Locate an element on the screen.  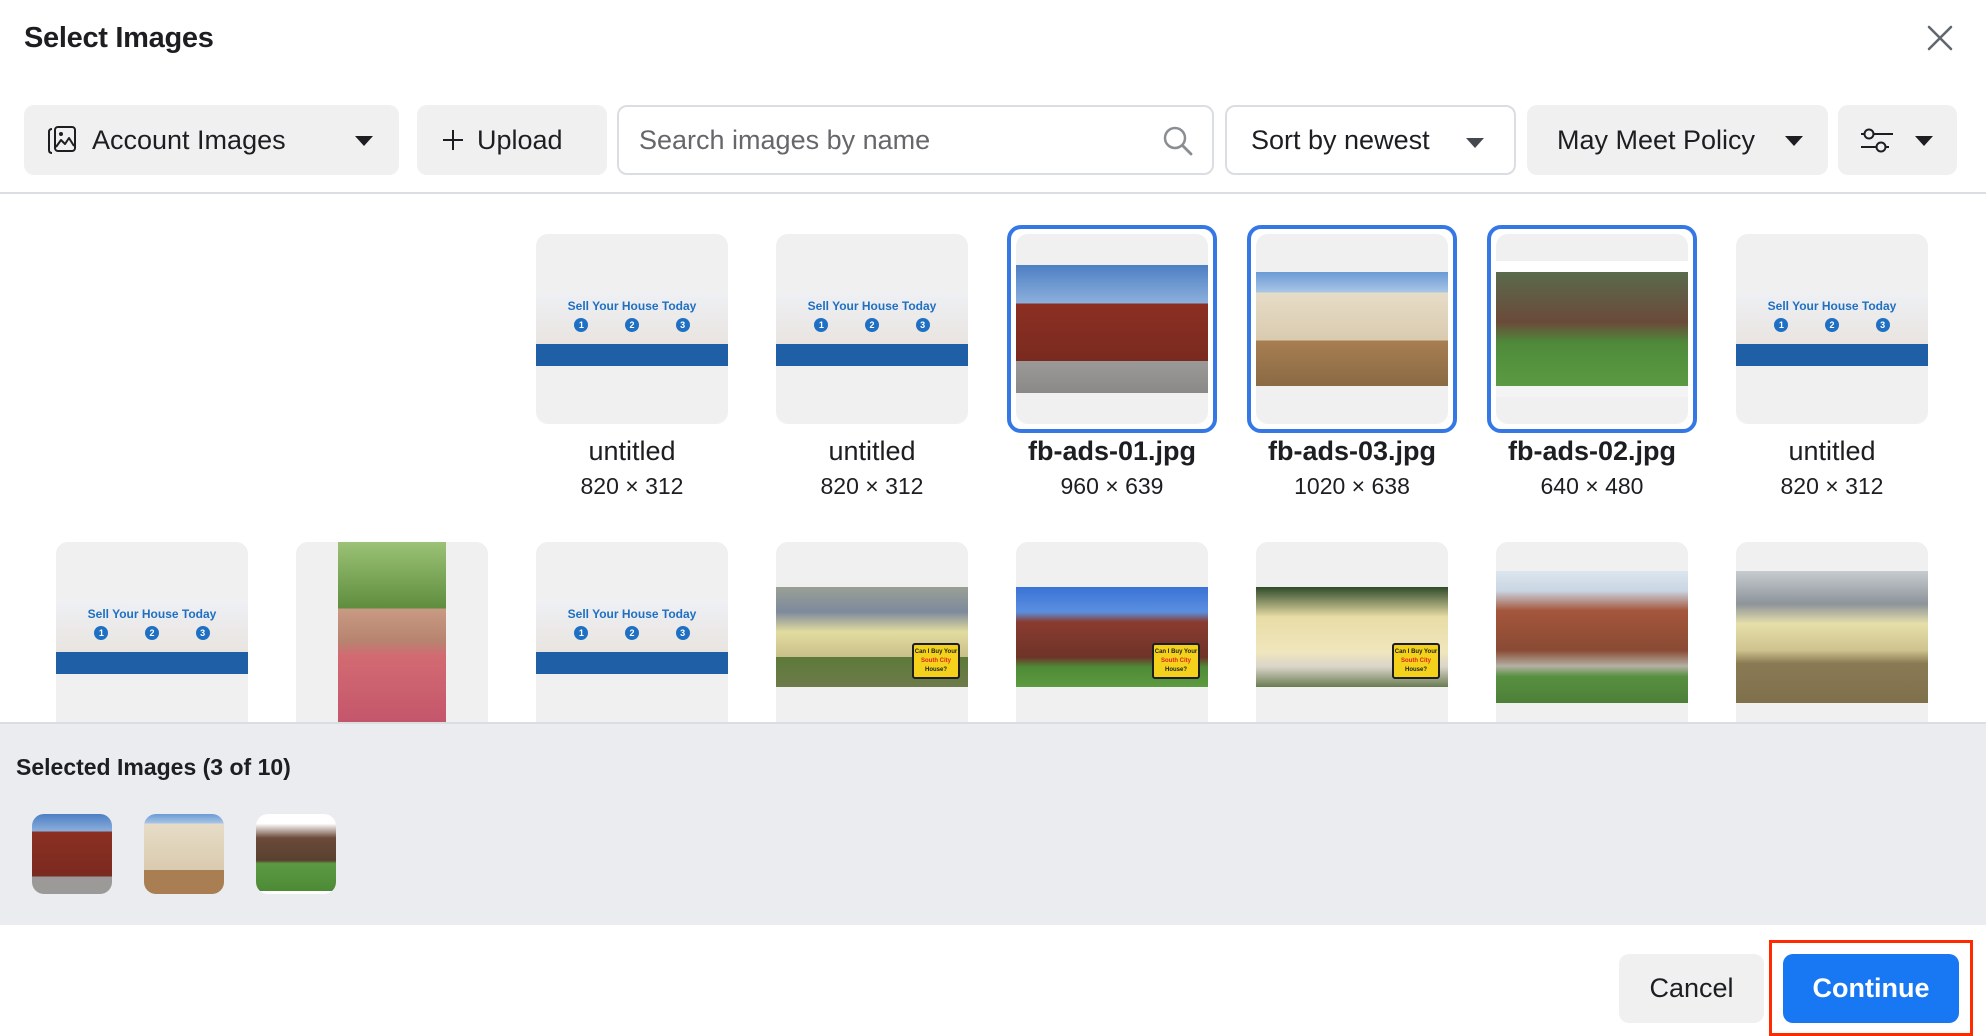
cancel-button: Cancel is located at coordinates (1691, 988).